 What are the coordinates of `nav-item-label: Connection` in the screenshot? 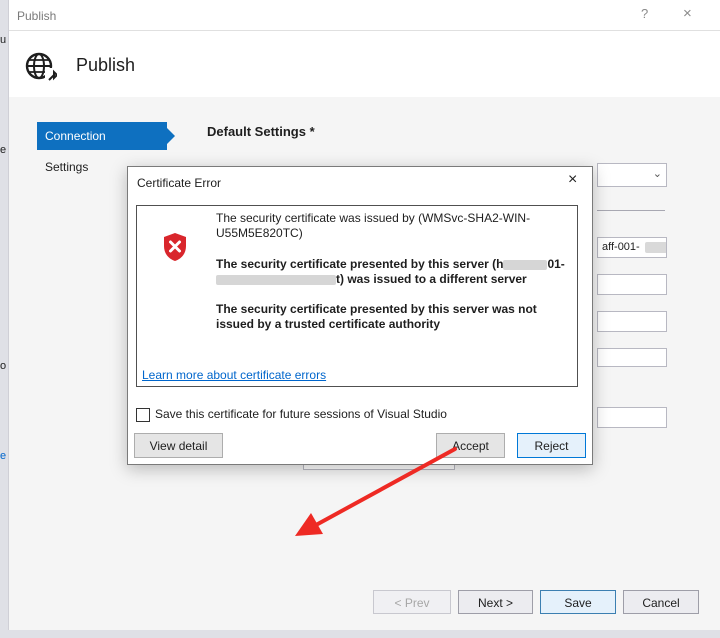 It's located at (75, 136).